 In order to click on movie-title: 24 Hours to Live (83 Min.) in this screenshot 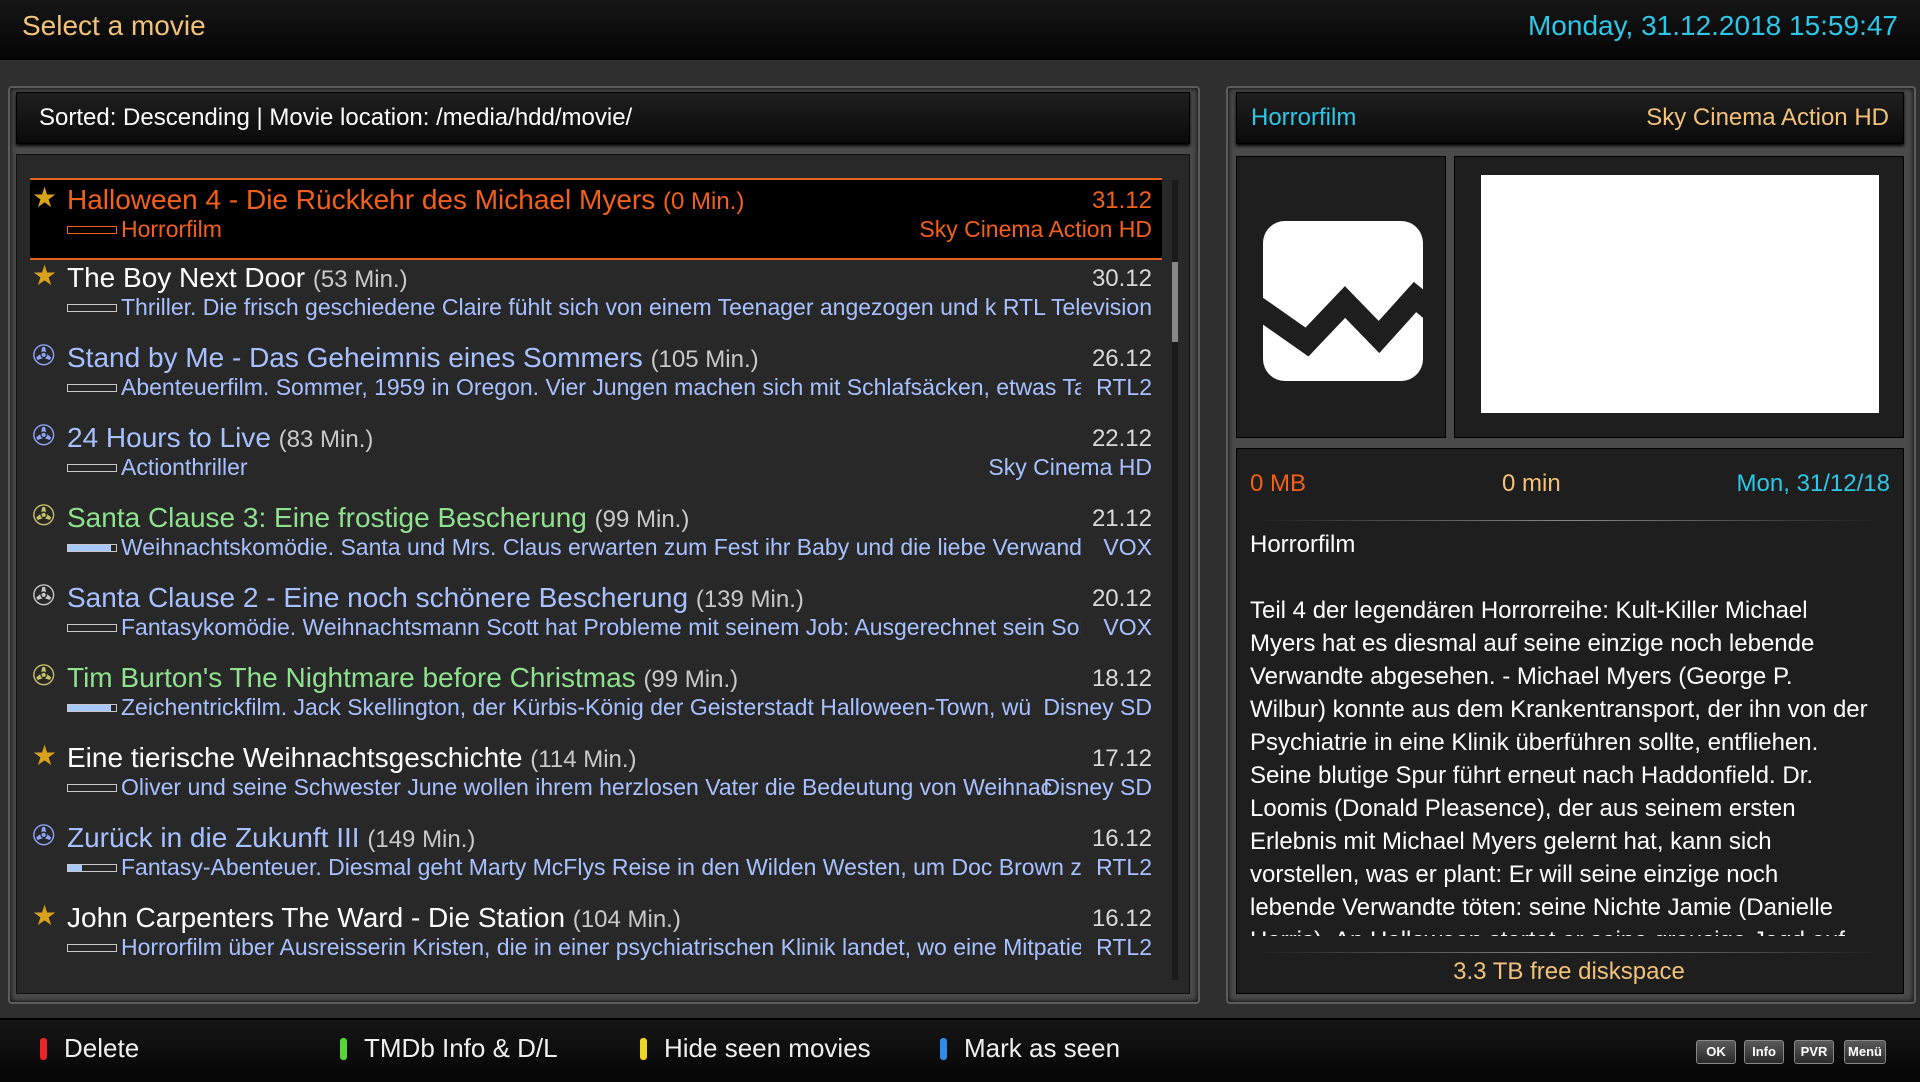, I will do `click(220, 438)`.